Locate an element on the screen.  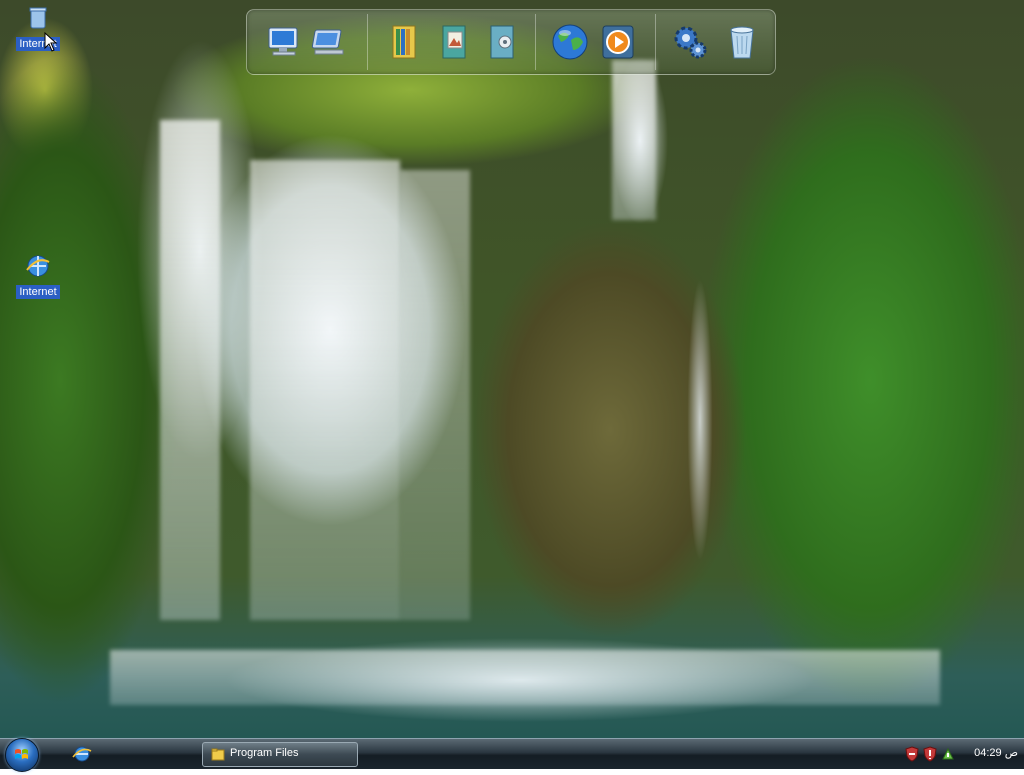
desktop-icon-label: Internet is located at coordinates (38, 292).